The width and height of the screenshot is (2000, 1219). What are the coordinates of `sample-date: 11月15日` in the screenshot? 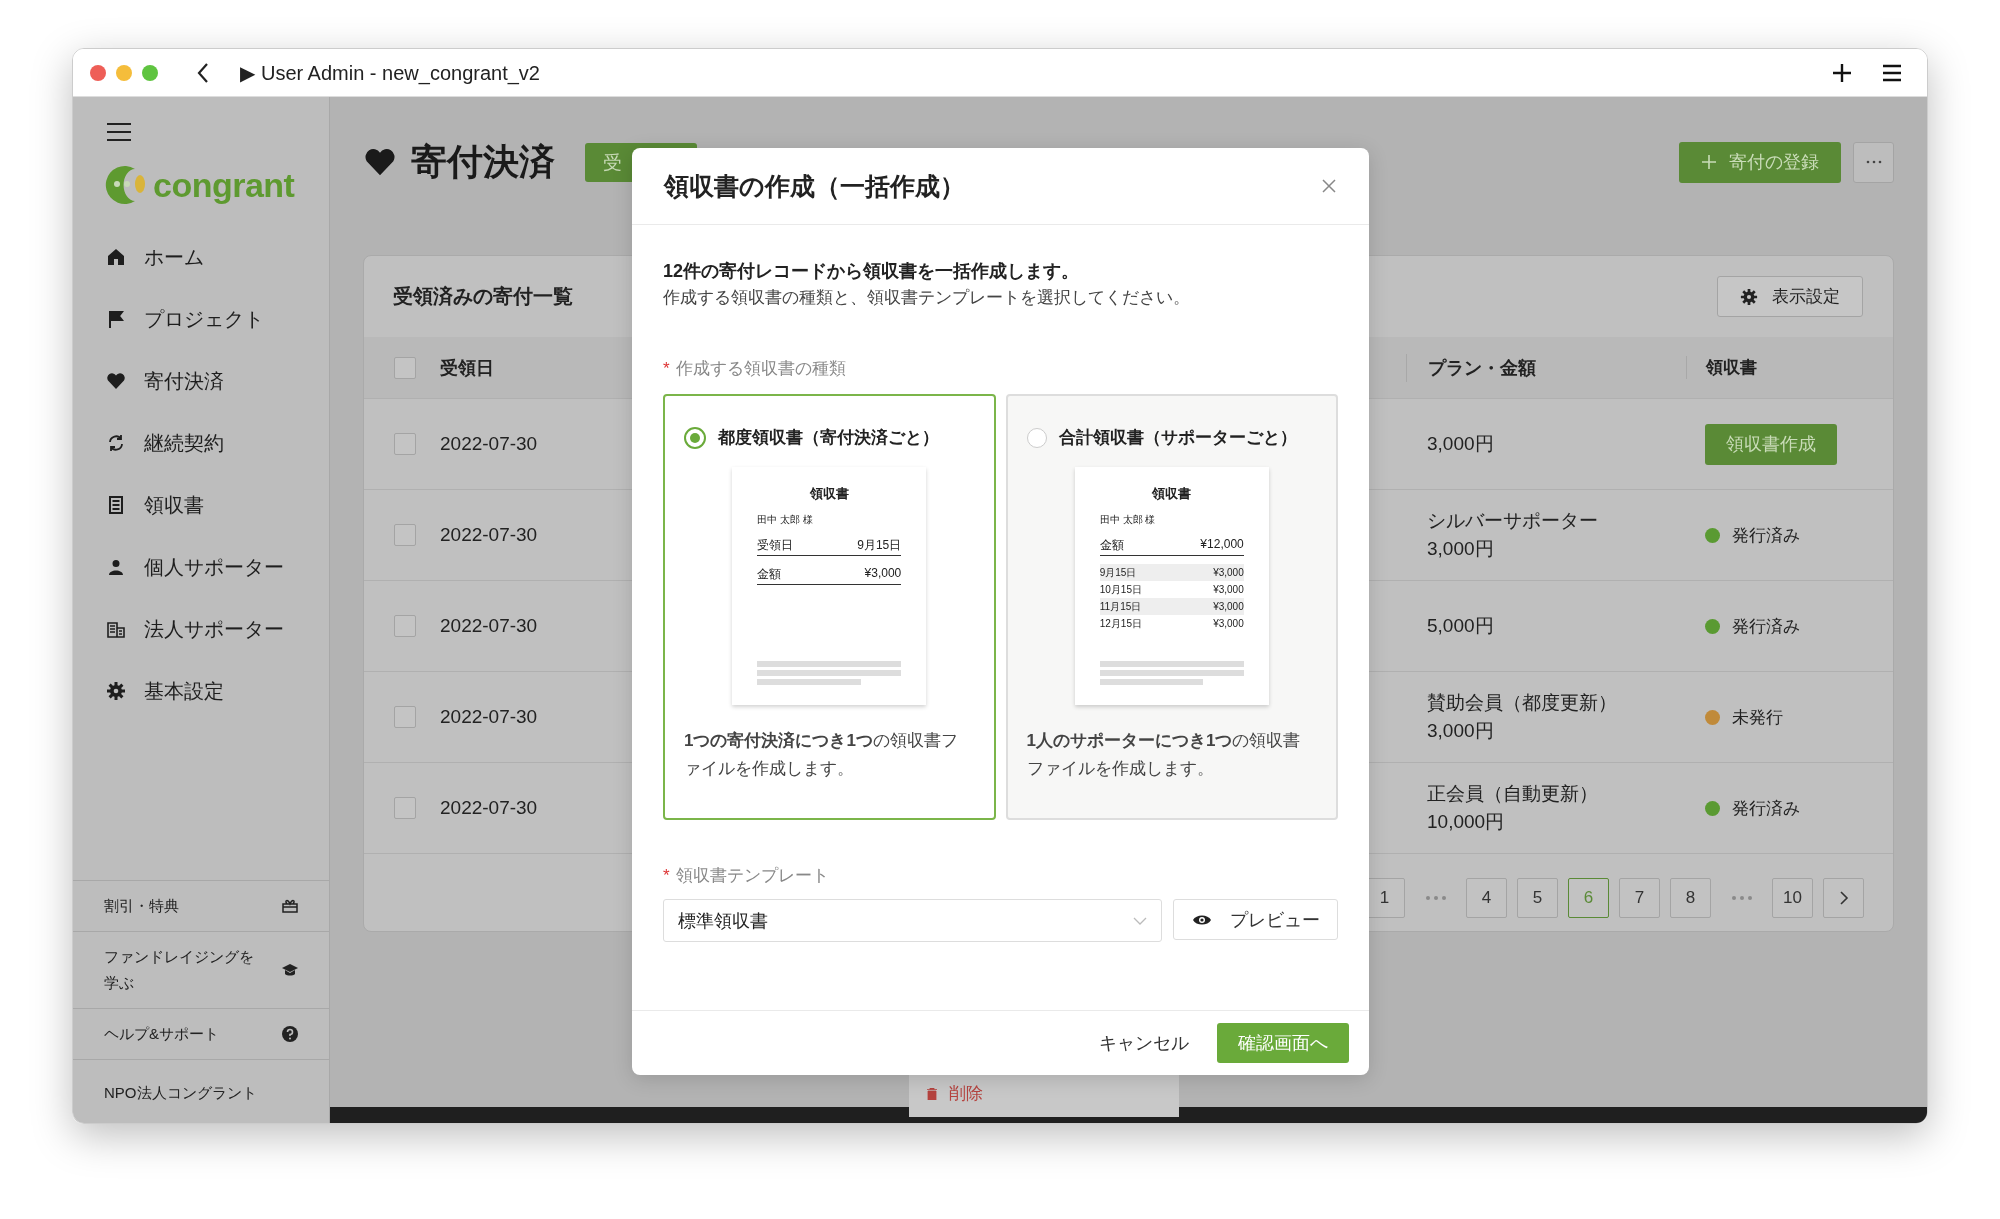 It's located at (1120, 607).